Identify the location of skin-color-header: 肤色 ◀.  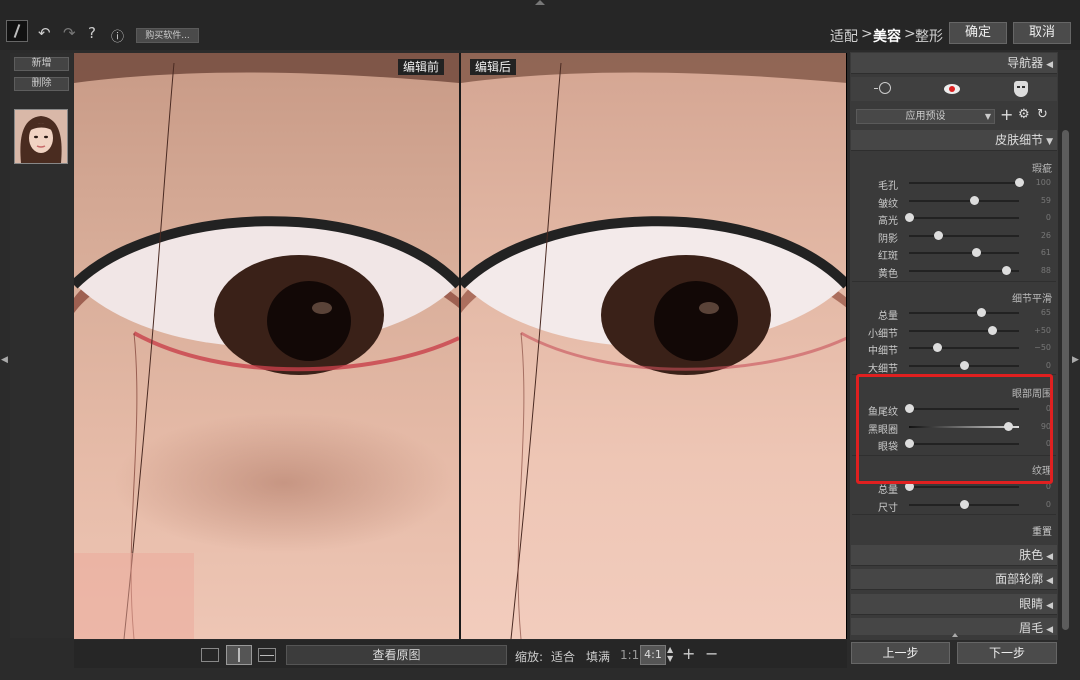
(954, 555).